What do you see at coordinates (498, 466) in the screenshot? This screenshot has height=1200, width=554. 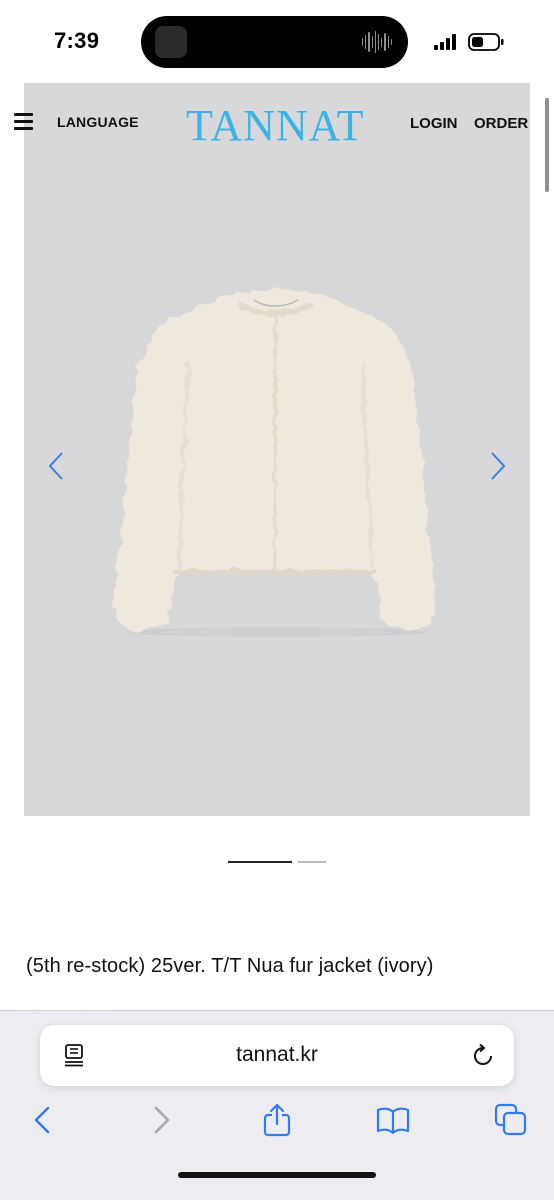 I see `chevron-right-icon` at bounding box center [498, 466].